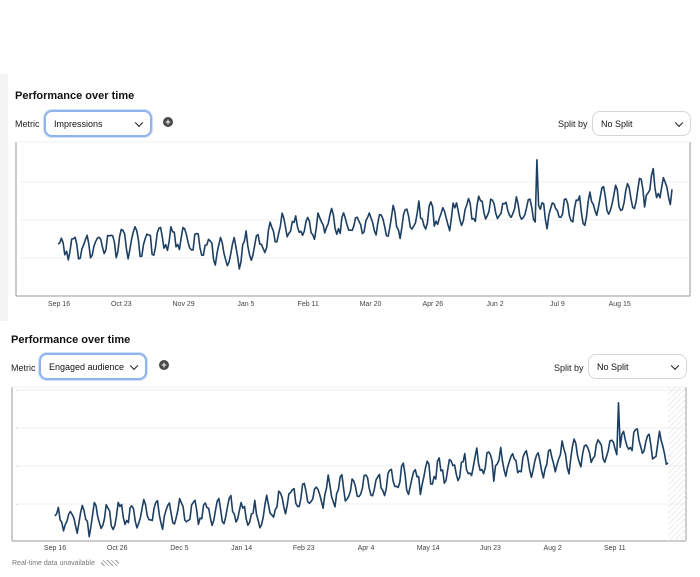  What do you see at coordinates (121, 304) in the screenshot?
I see `x-tick-label: Oct 23` at bounding box center [121, 304].